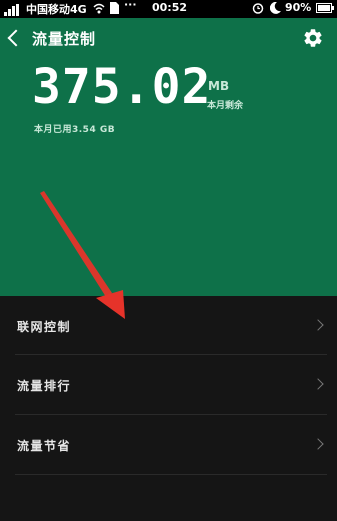 The width and height of the screenshot is (337, 521). Describe the element at coordinates (313, 38) in the screenshot. I see `gear-icon` at that location.